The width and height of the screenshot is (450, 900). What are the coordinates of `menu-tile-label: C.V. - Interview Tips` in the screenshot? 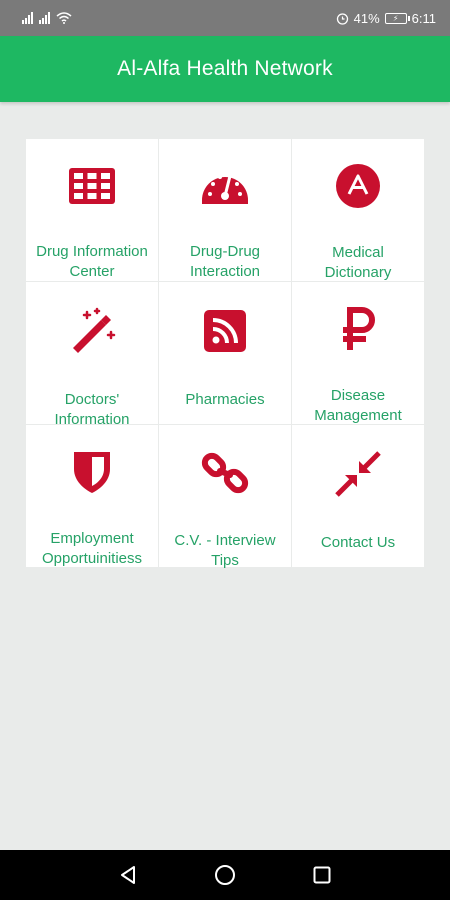 It's located at (225, 550).